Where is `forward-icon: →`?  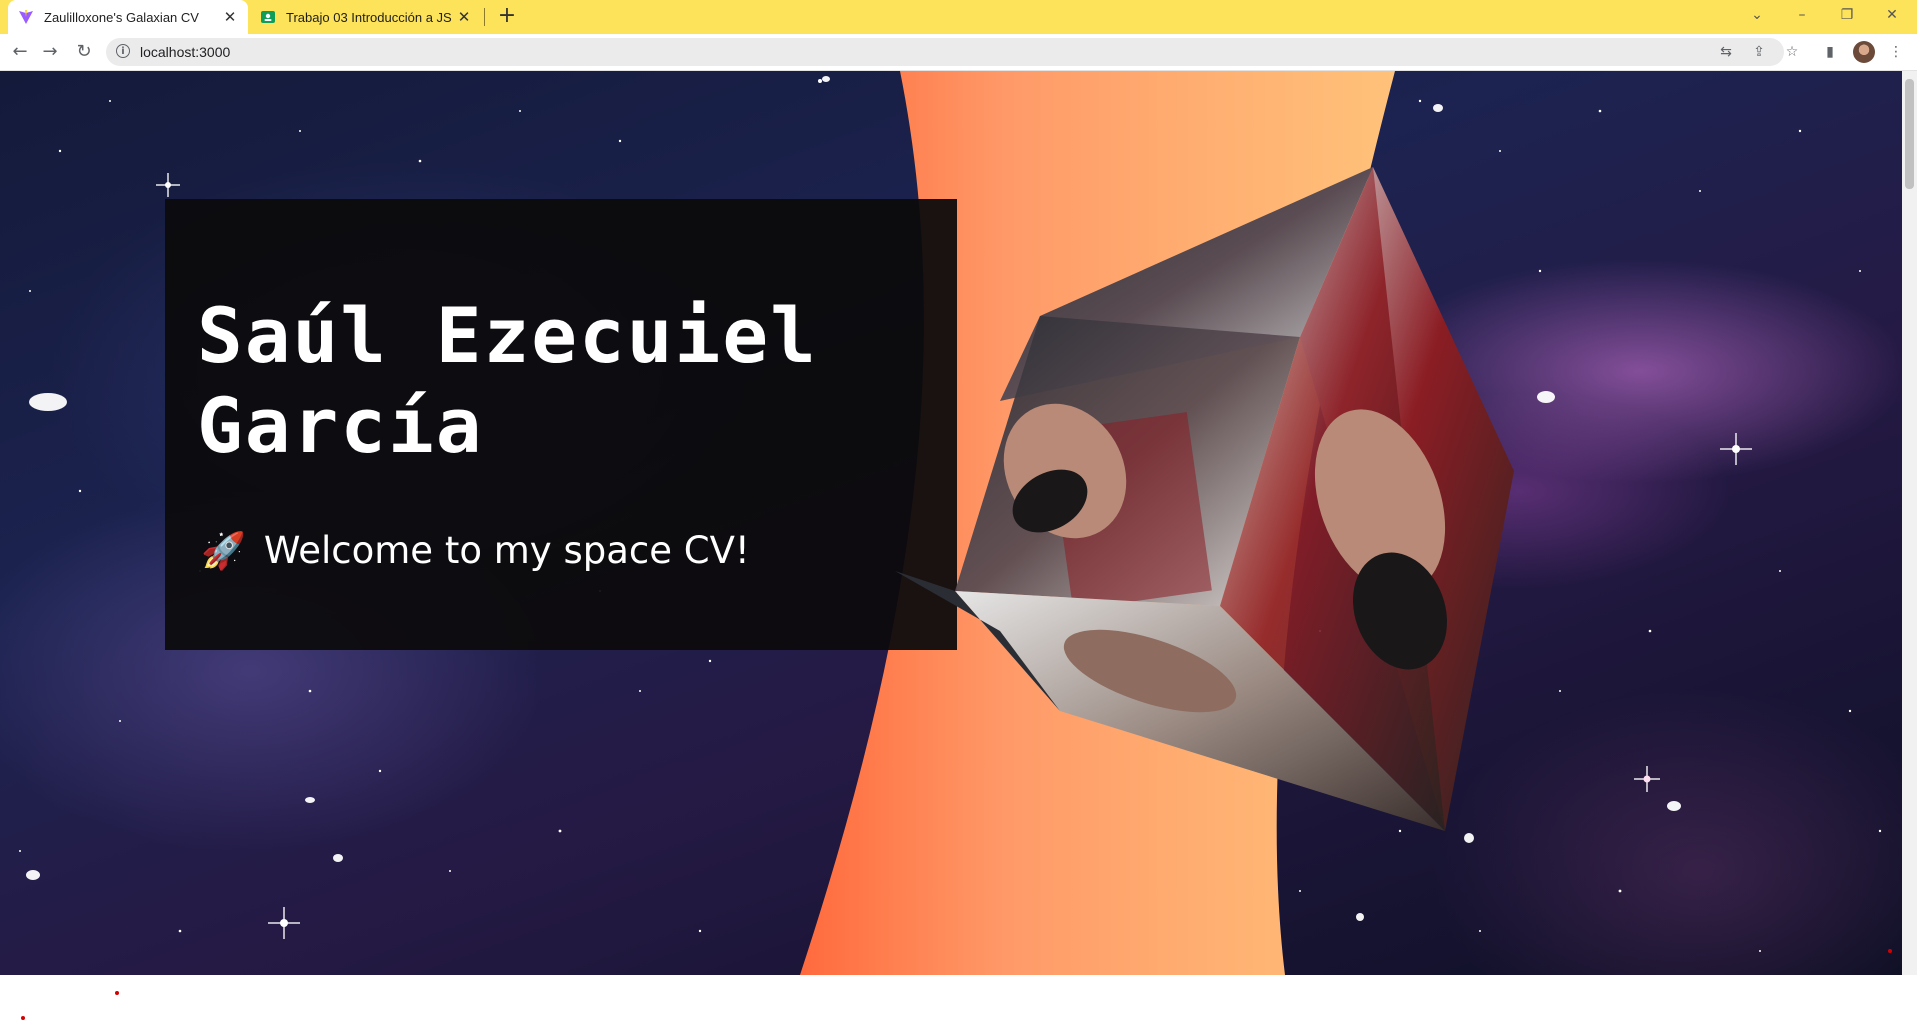
forward-icon: → is located at coordinates (50, 52).